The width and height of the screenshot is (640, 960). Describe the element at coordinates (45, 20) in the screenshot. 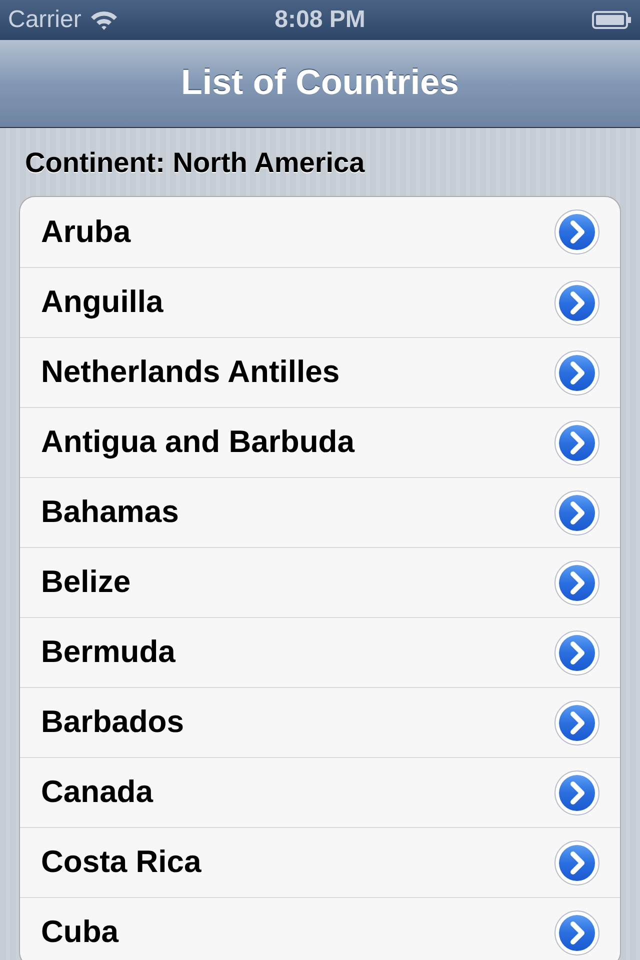

I see `carrier-label: Carrier` at that location.